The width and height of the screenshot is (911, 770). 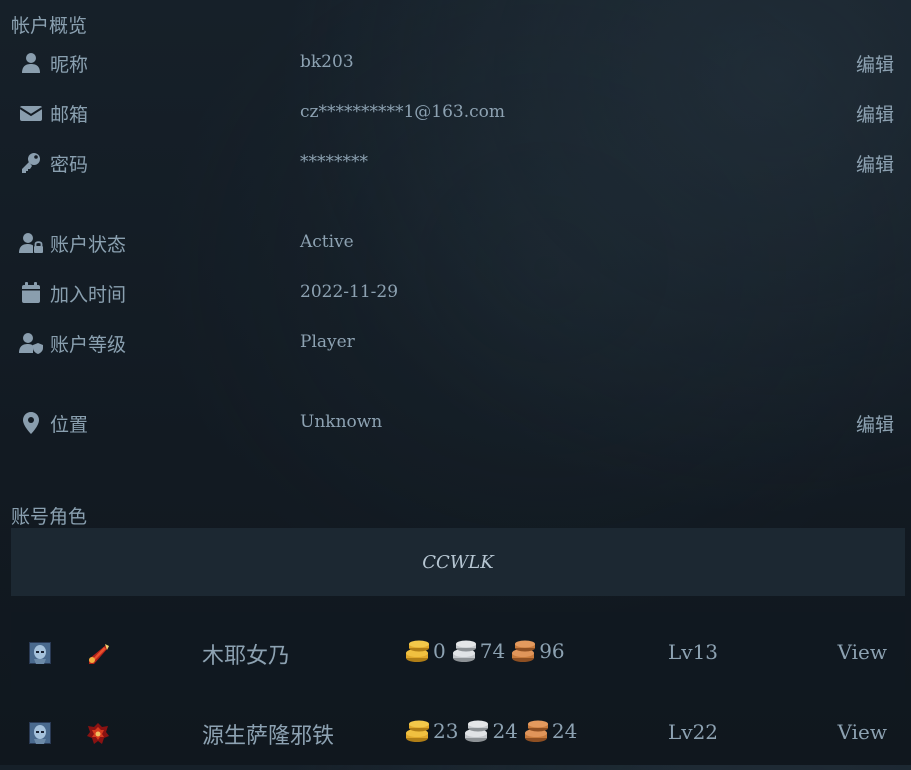 I want to click on location-row: 位置 Unknown 编辑, so click(x=455, y=424).